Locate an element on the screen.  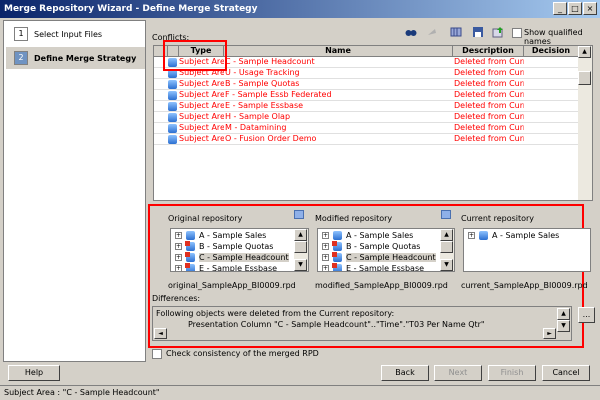
close-button: × is located at coordinates (590, 8).